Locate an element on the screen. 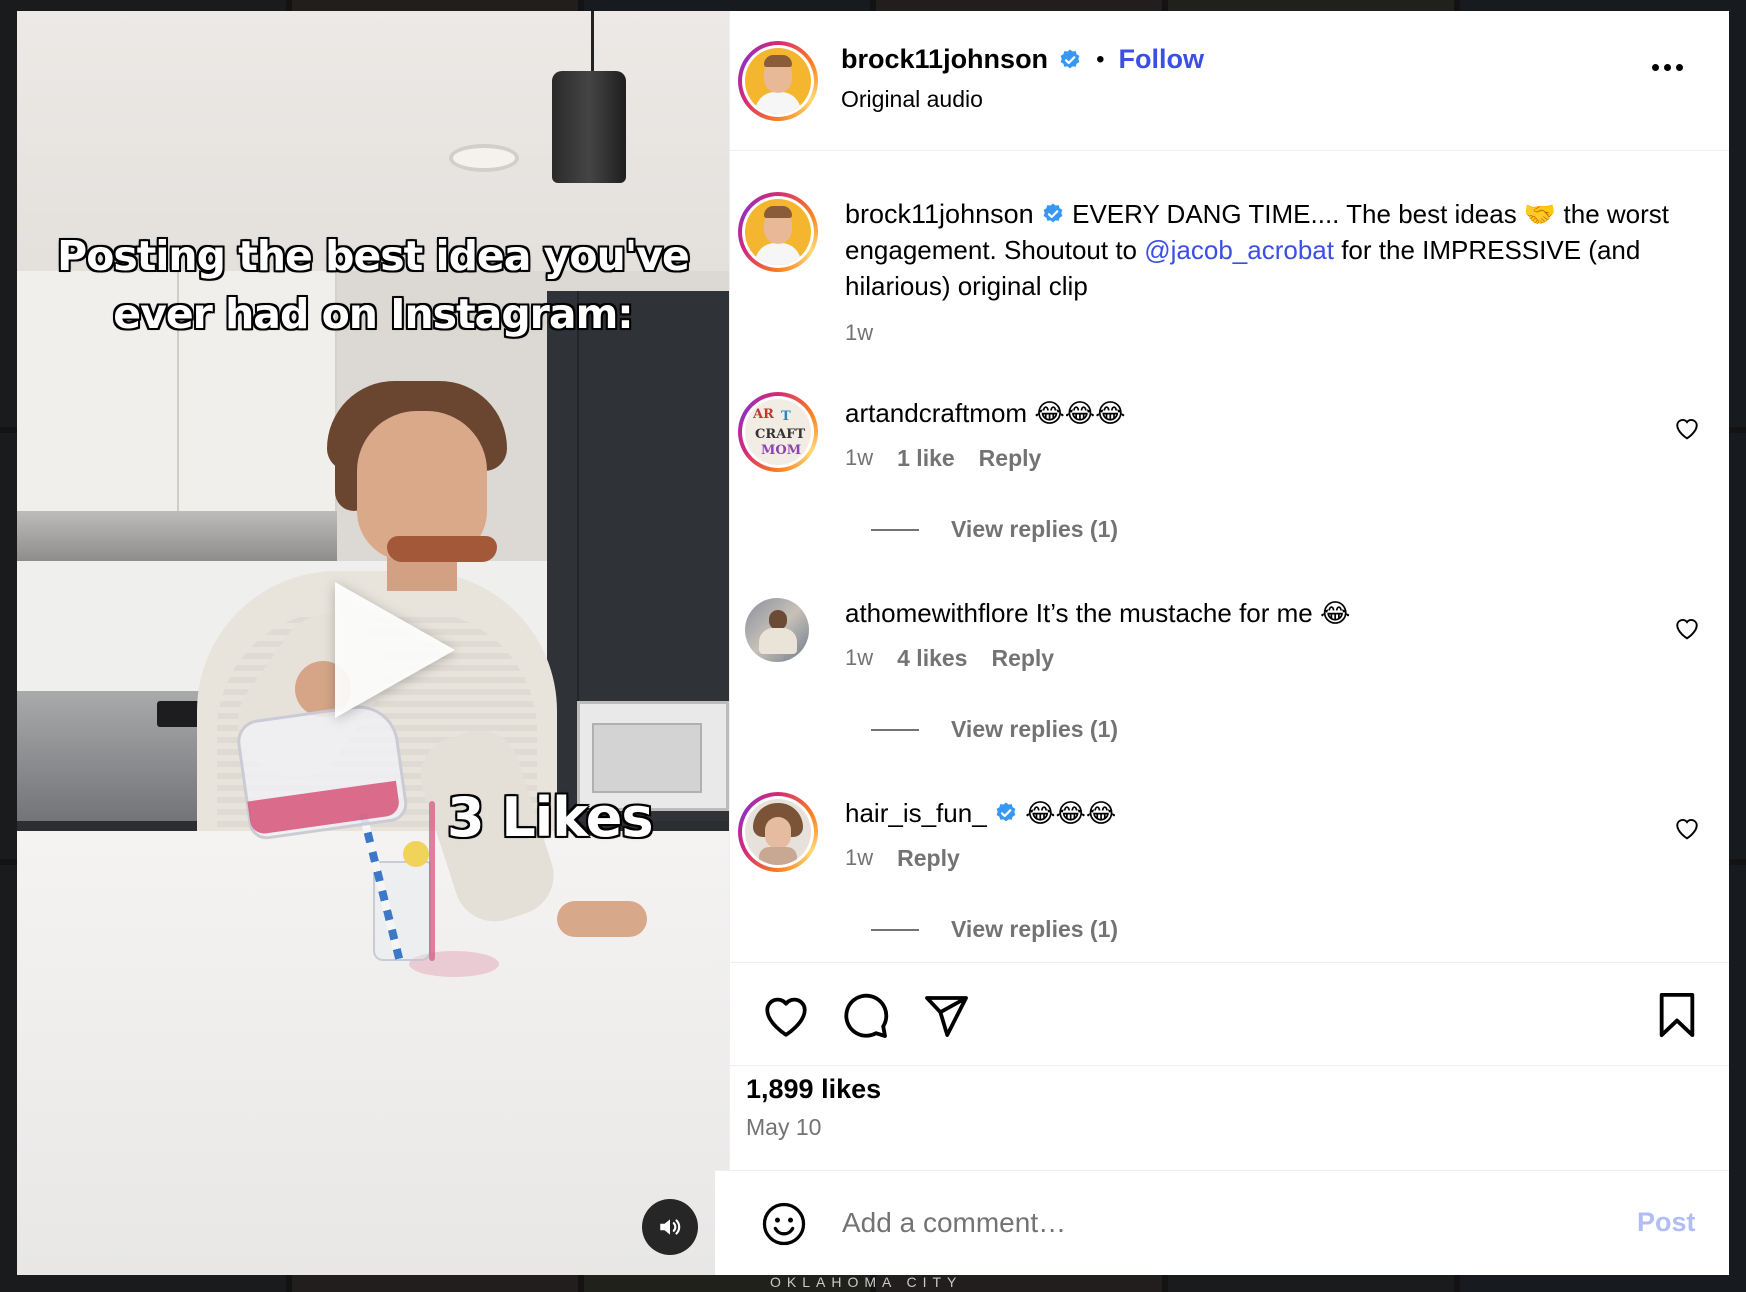  mute-button is located at coordinates (670, 1227).